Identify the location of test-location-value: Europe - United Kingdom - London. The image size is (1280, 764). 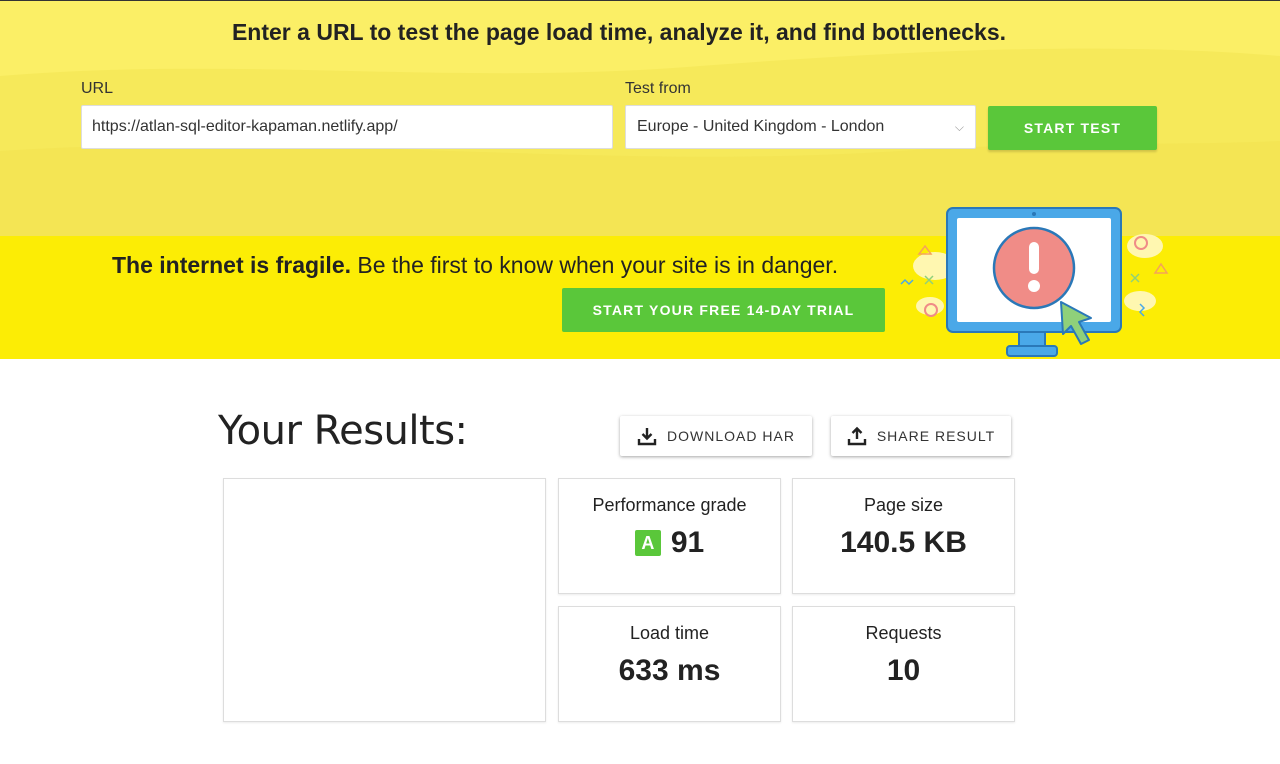
(761, 126).